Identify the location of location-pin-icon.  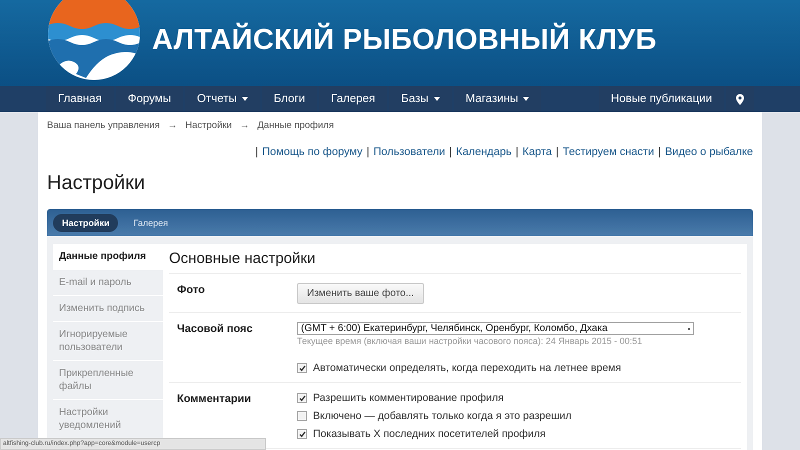
(740, 99).